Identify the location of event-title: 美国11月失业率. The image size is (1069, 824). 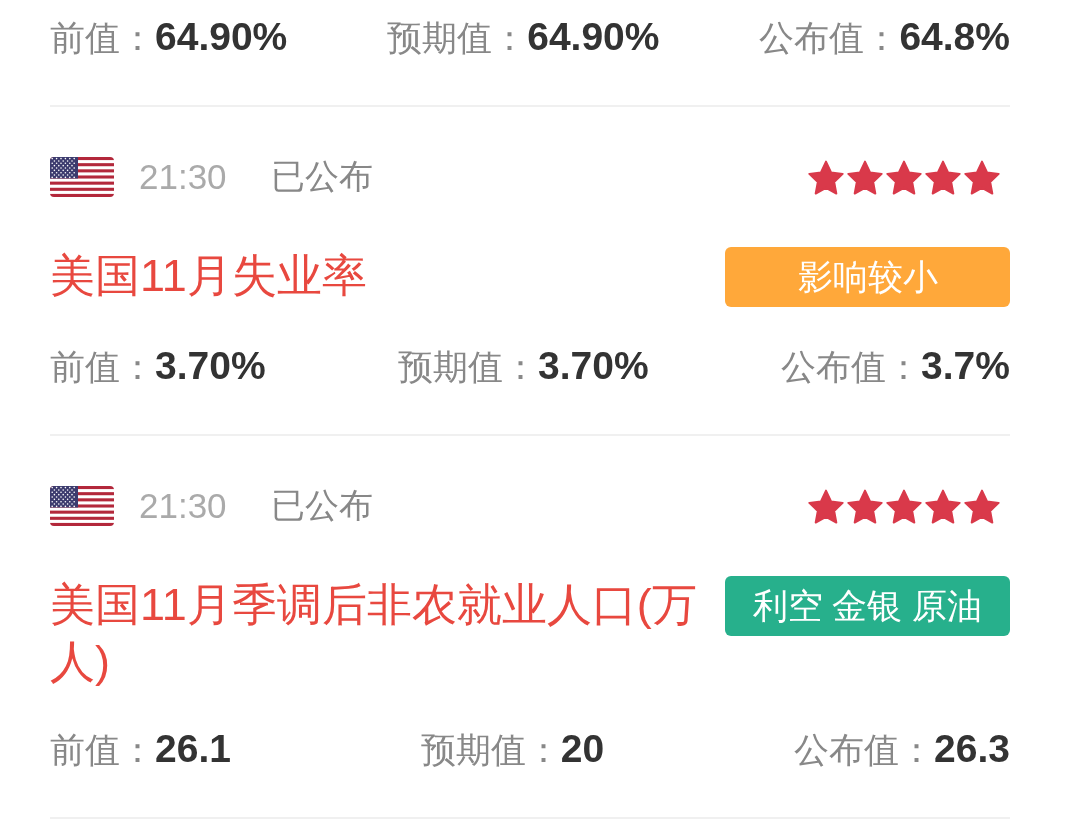
(209, 276).